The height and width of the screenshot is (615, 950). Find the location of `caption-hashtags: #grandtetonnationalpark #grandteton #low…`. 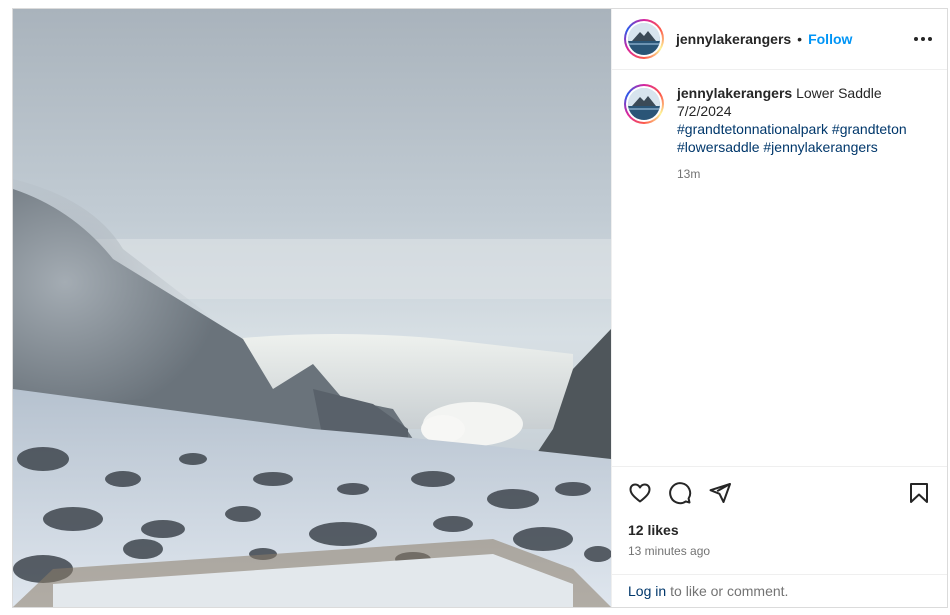

caption-hashtags: #grandtetonnationalpark #grandteton #low… is located at coordinates (792, 138).